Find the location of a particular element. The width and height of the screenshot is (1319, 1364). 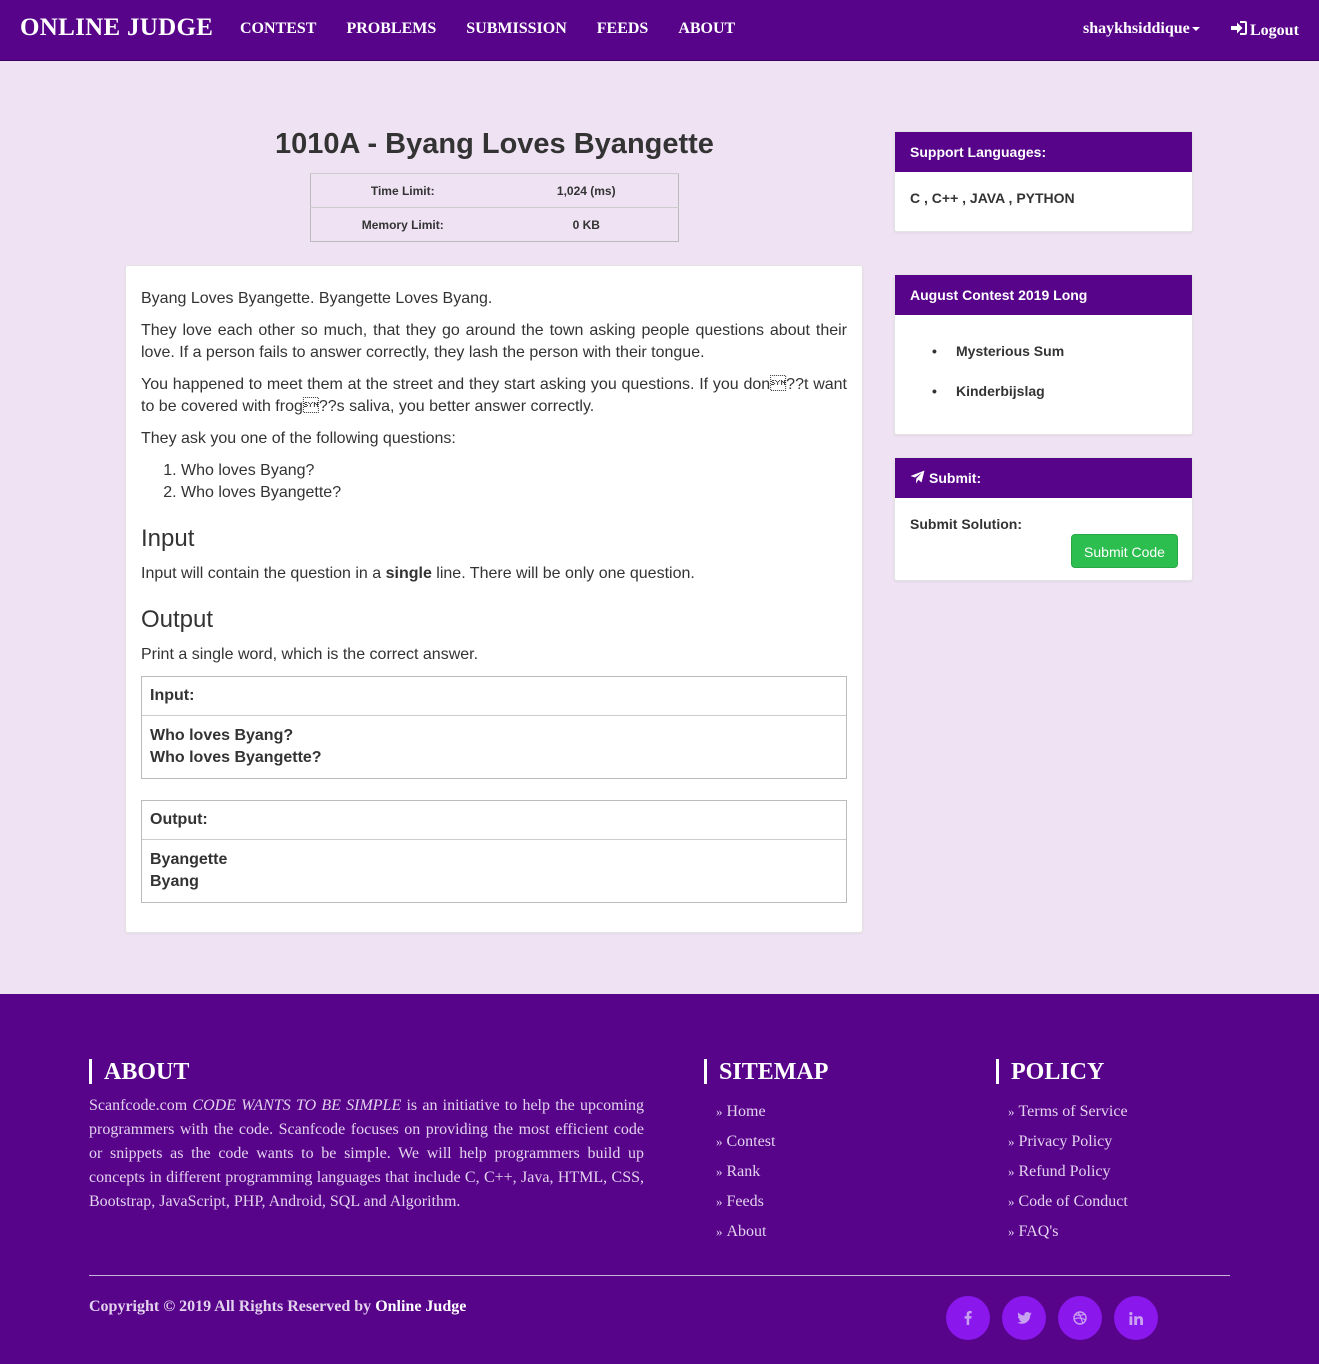

sitemap-link-about: » About is located at coordinates (745, 1232).